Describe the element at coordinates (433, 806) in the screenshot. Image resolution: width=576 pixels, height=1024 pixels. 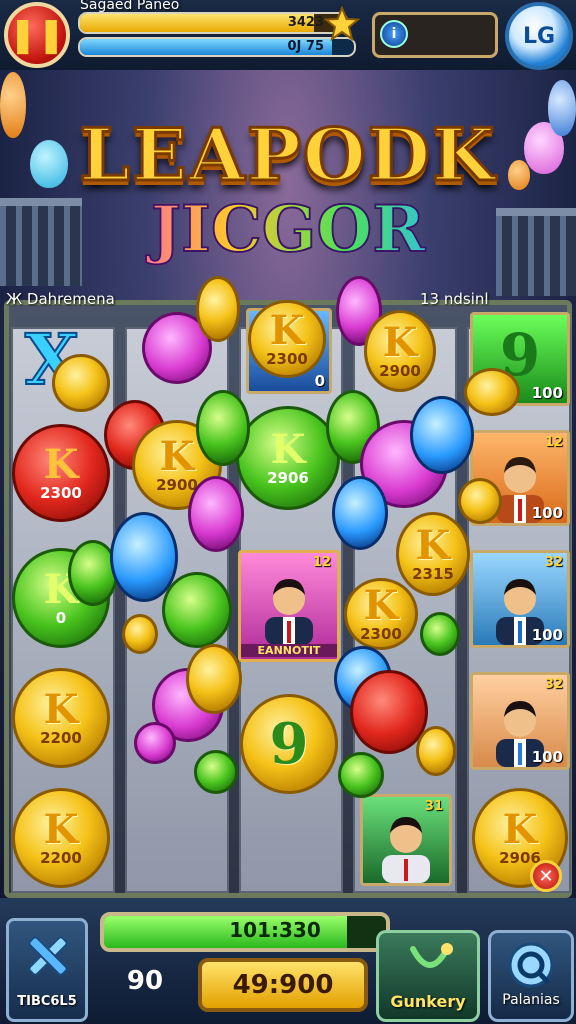
I see `tile-corner: 31` at that location.